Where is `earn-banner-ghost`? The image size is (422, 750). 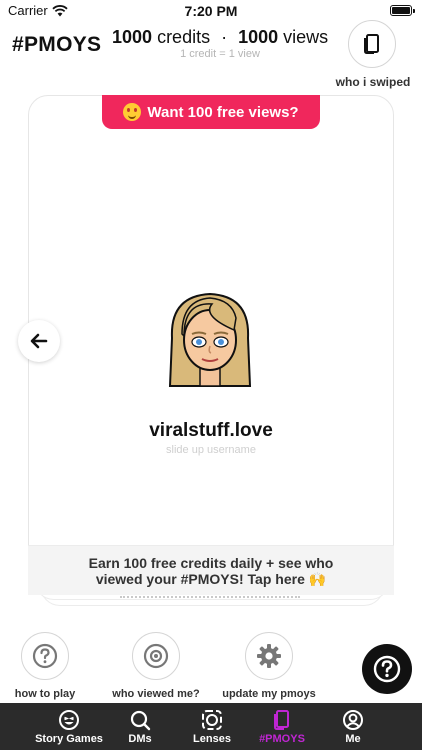
earn-banner-ghost is located at coordinates (210, 595).